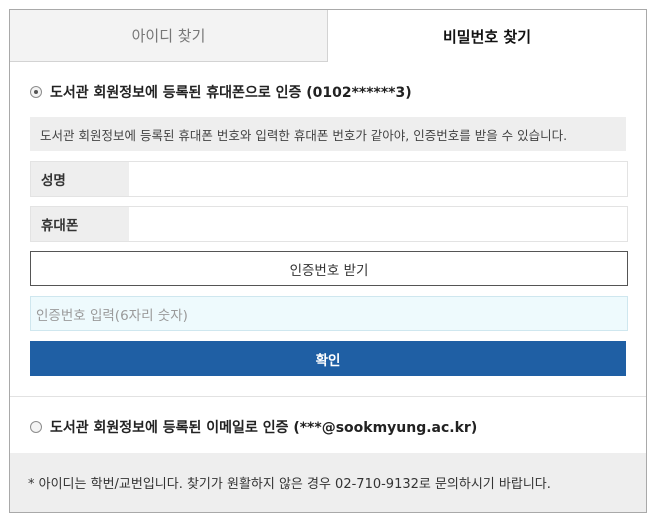  I want to click on phone-input, so click(378, 224).